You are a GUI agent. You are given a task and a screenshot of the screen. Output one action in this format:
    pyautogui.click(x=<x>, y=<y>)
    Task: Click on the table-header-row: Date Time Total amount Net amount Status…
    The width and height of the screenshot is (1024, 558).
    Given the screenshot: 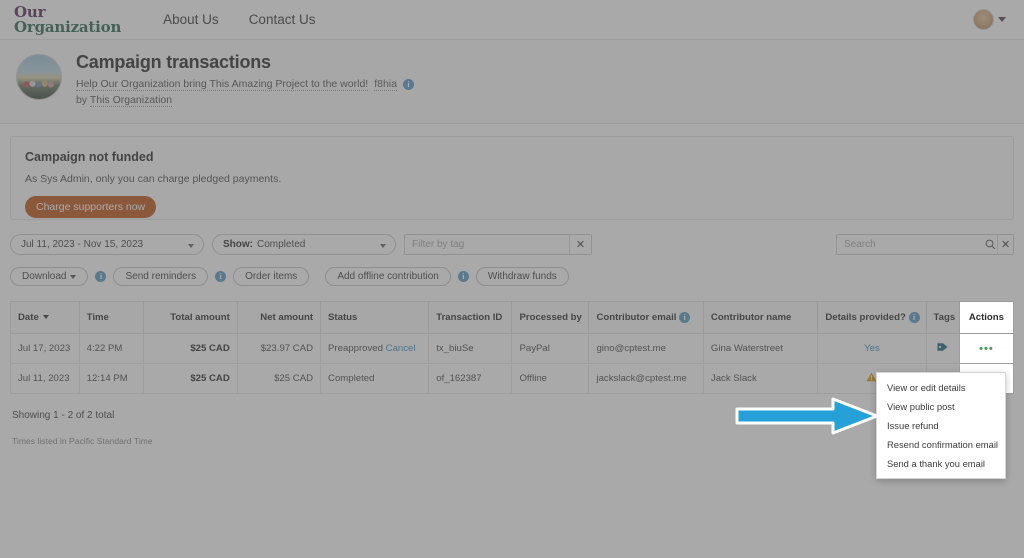 What is the action you would take?
    pyautogui.click(x=512, y=317)
    